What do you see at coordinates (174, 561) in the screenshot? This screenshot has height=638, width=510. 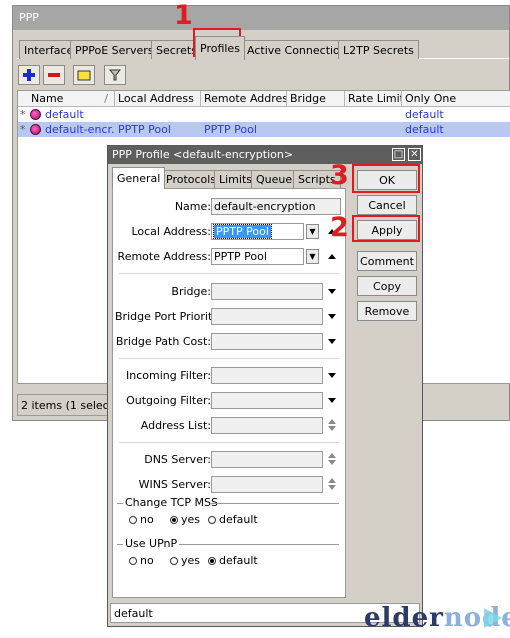 I see `upnp-yes-radio` at bounding box center [174, 561].